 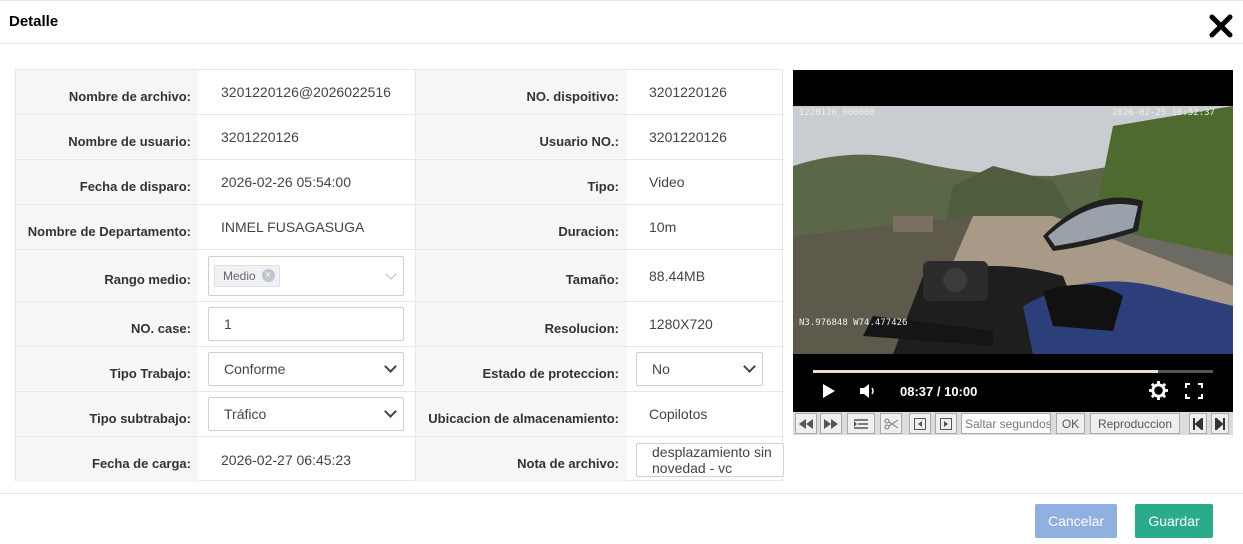 What do you see at coordinates (107, 459) in the screenshot?
I see `label-fecha-carga: Fecha de carga:` at bounding box center [107, 459].